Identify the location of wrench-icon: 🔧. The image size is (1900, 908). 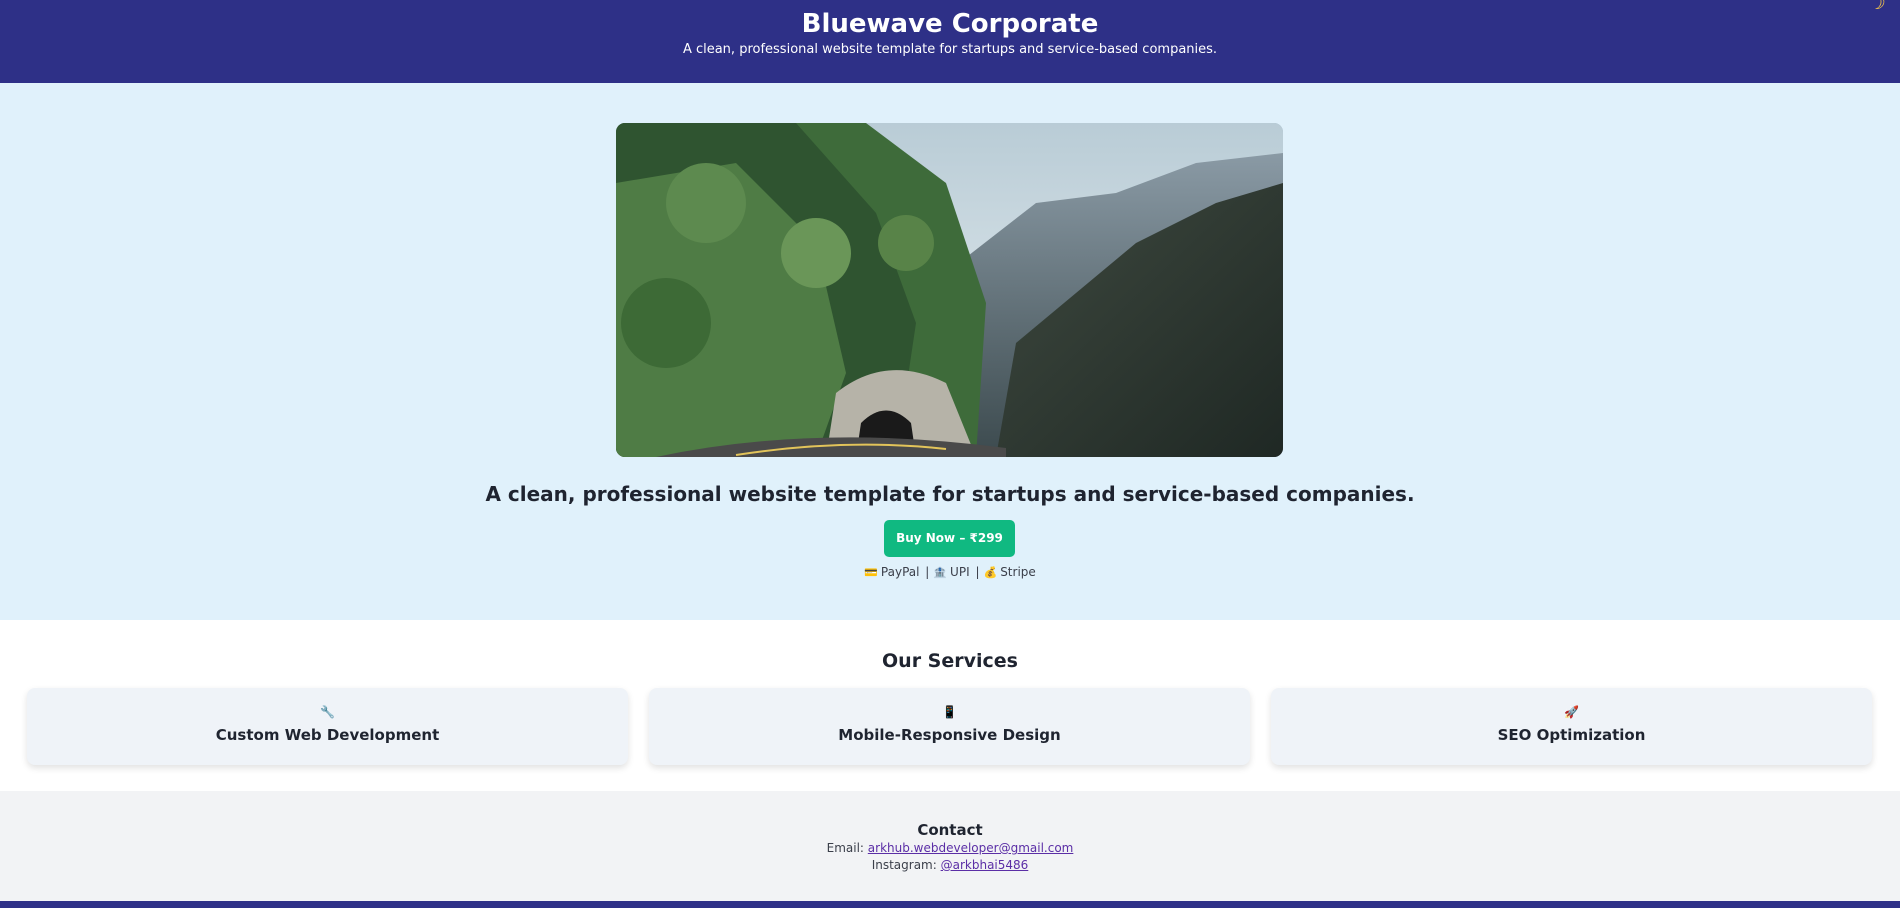
(327, 712).